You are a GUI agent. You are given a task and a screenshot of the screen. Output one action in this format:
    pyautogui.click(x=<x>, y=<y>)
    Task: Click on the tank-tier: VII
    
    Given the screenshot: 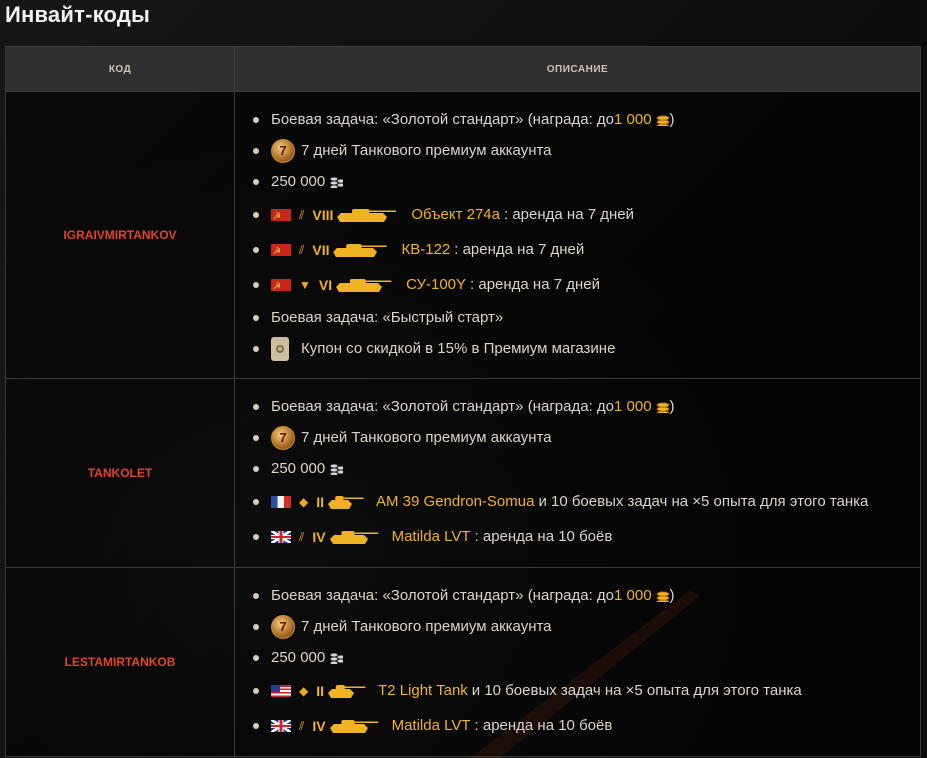 What is the action you would take?
    pyautogui.click(x=321, y=249)
    